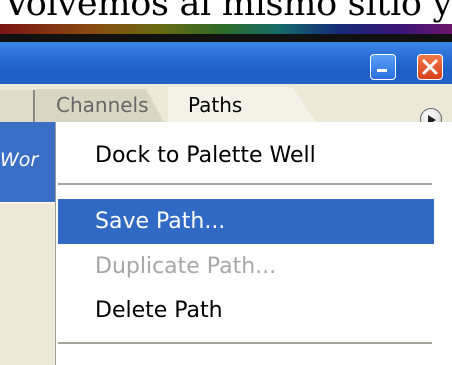  What do you see at coordinates (383, 67) in the screenshot?
I see `minimize-button` at bounding box center [383, 67].